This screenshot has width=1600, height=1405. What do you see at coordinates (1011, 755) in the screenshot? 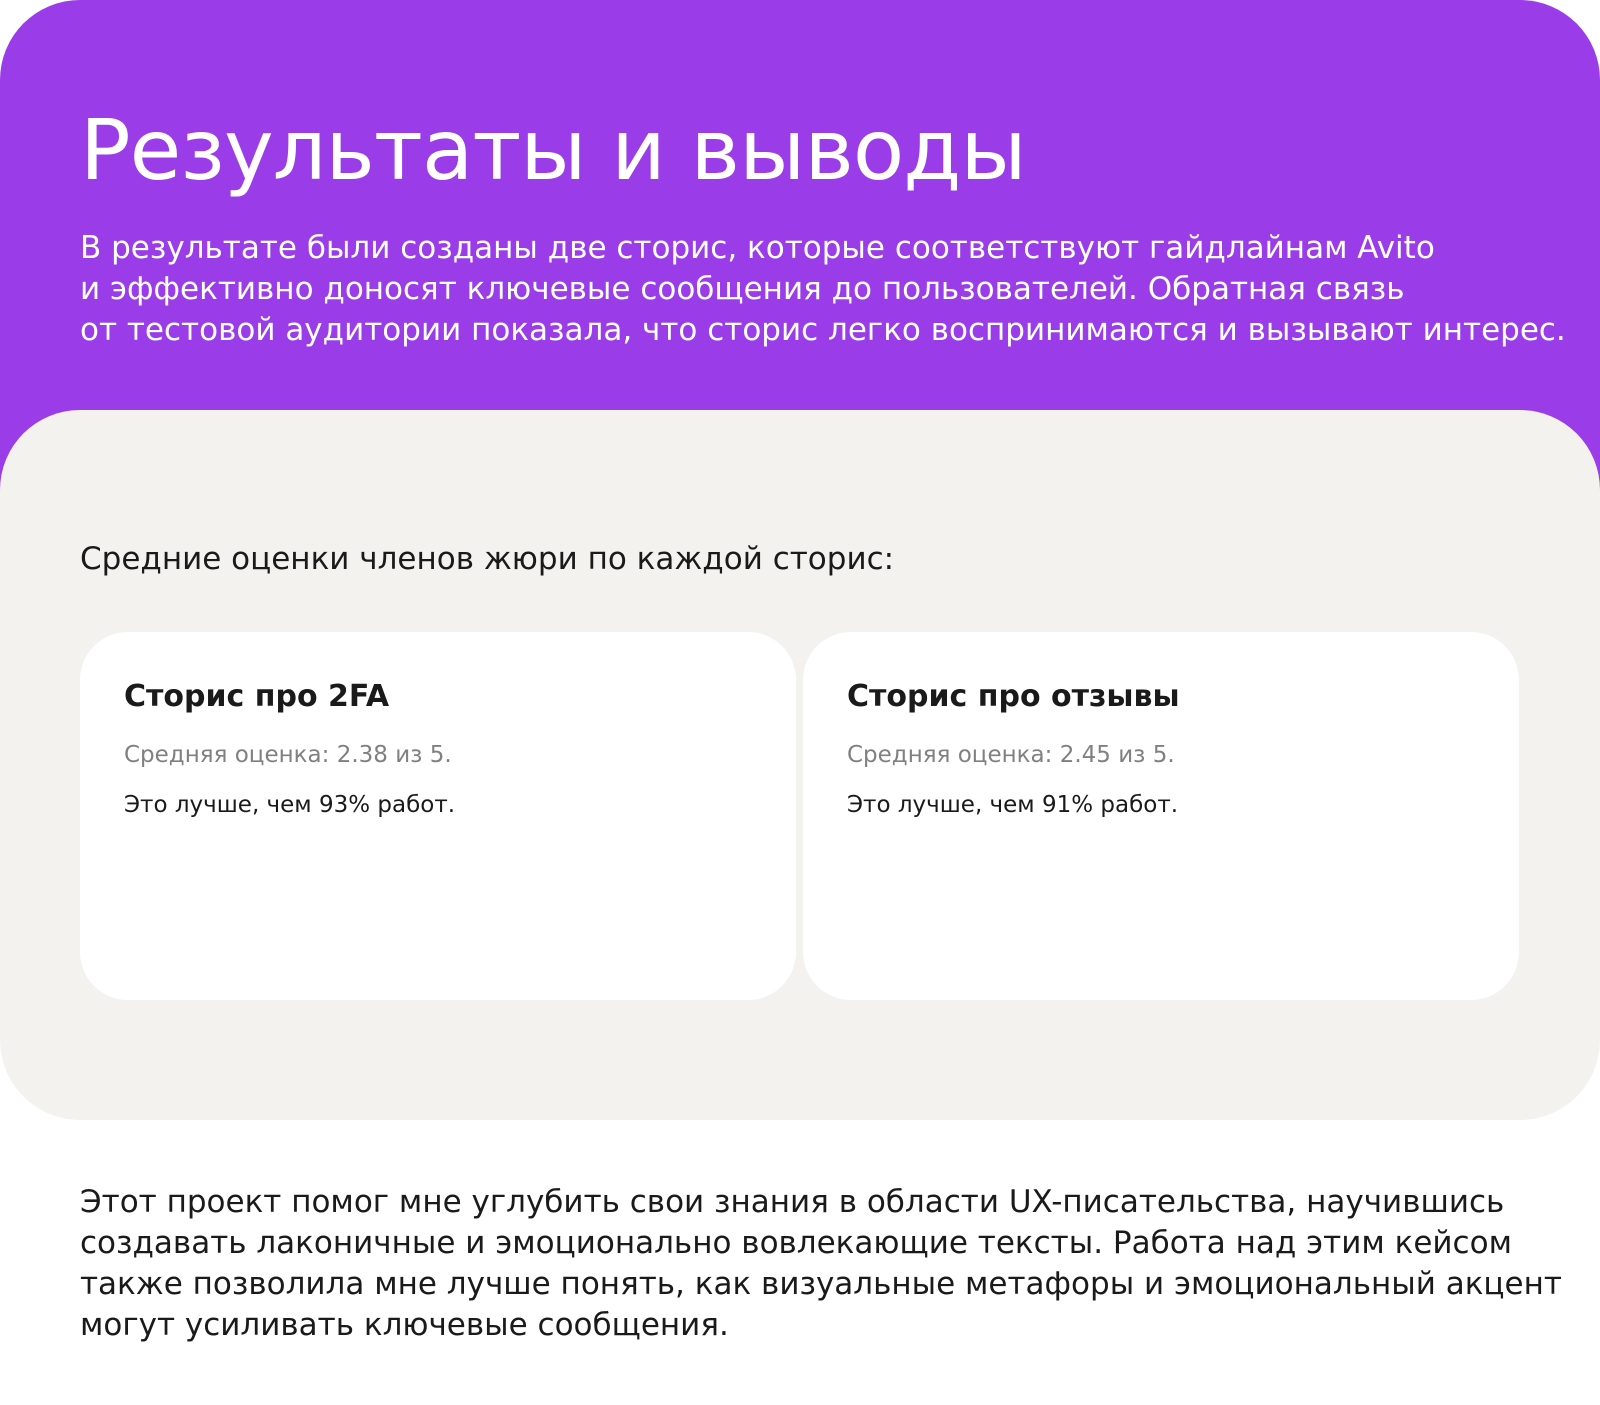
I see `average-score: Средняя оценка: 2.45 из 5.` at bounding box center [1011, 755].